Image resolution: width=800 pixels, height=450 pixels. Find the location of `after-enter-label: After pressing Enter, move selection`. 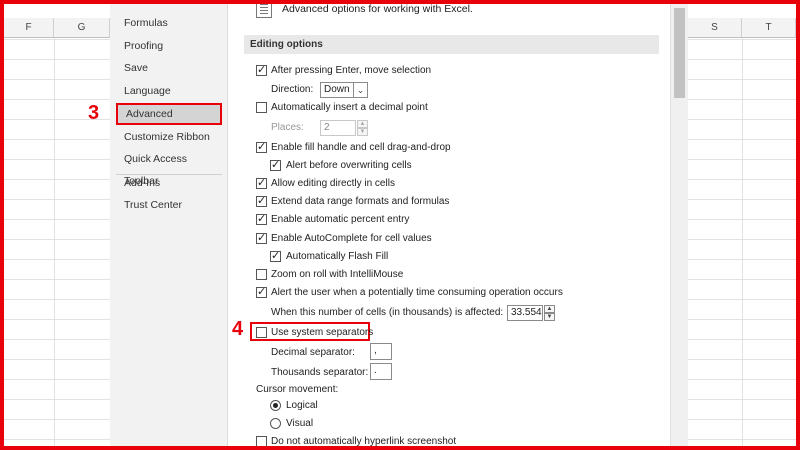

after-enter-label: After pressing Enter, move selection is located at coordinates (351, 70).